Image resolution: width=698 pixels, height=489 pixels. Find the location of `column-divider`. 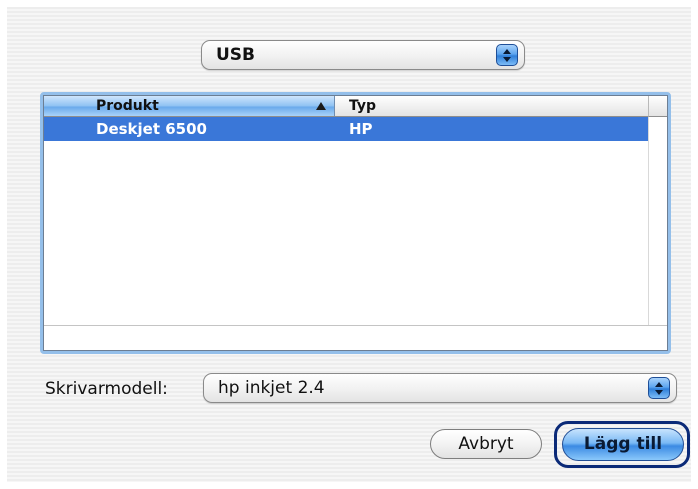

column-divider is located at coordinates (648, 222).